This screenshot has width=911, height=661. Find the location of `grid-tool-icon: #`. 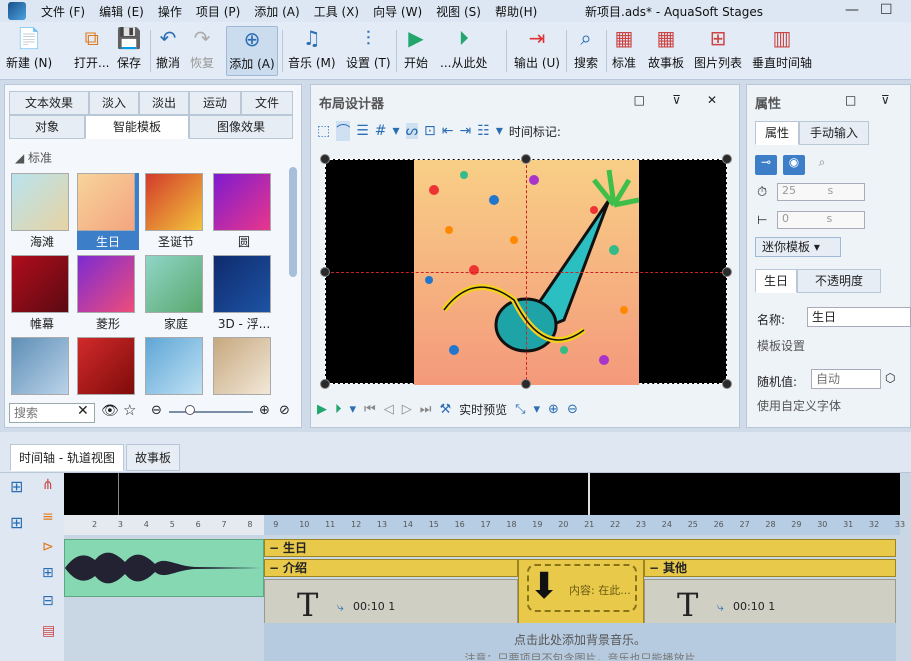

grid-tool-icon: # is located at coordinates (381, 131).